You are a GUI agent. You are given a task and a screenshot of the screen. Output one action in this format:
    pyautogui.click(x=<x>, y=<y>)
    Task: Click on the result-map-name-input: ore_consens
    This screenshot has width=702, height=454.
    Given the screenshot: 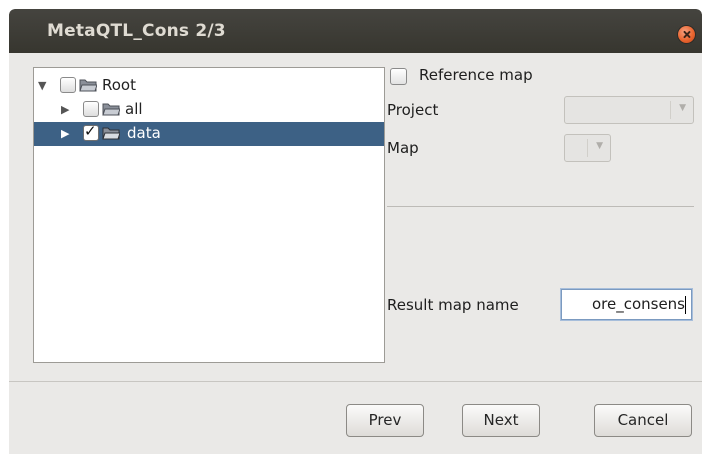 What is the action you would take?
    pyautogui.click(x=626, y=304)
    